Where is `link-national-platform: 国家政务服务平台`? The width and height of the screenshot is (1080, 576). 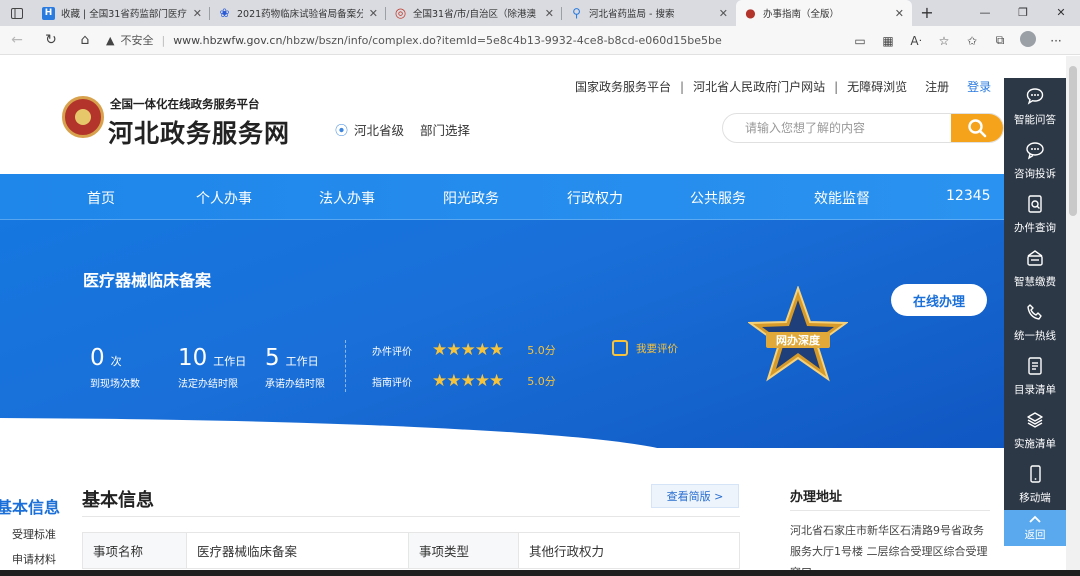
link-national-platform: 国家政务服务平台 is located at coordinates (623, 86).